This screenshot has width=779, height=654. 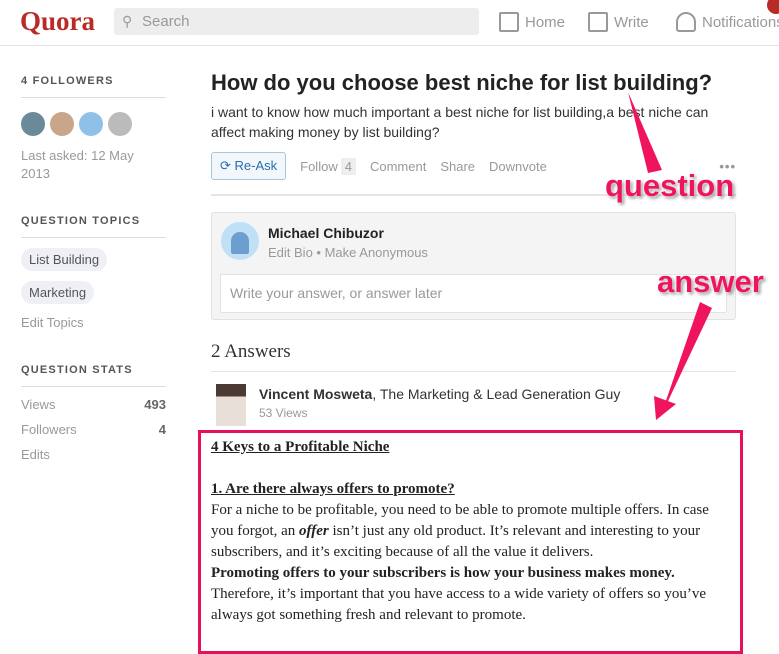 I want to click on question-annotation: question, so click(x=670, y=185).